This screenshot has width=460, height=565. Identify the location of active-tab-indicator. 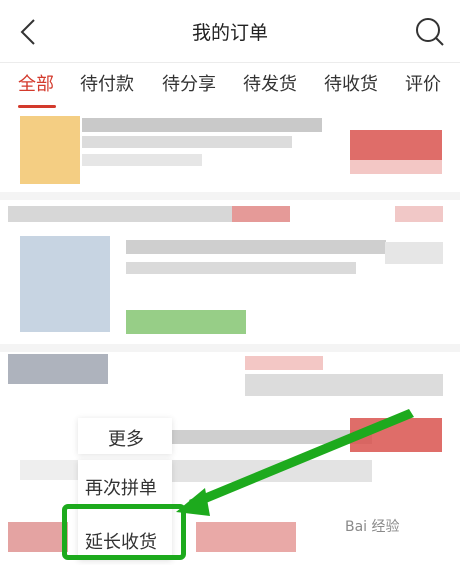
(37, 106).